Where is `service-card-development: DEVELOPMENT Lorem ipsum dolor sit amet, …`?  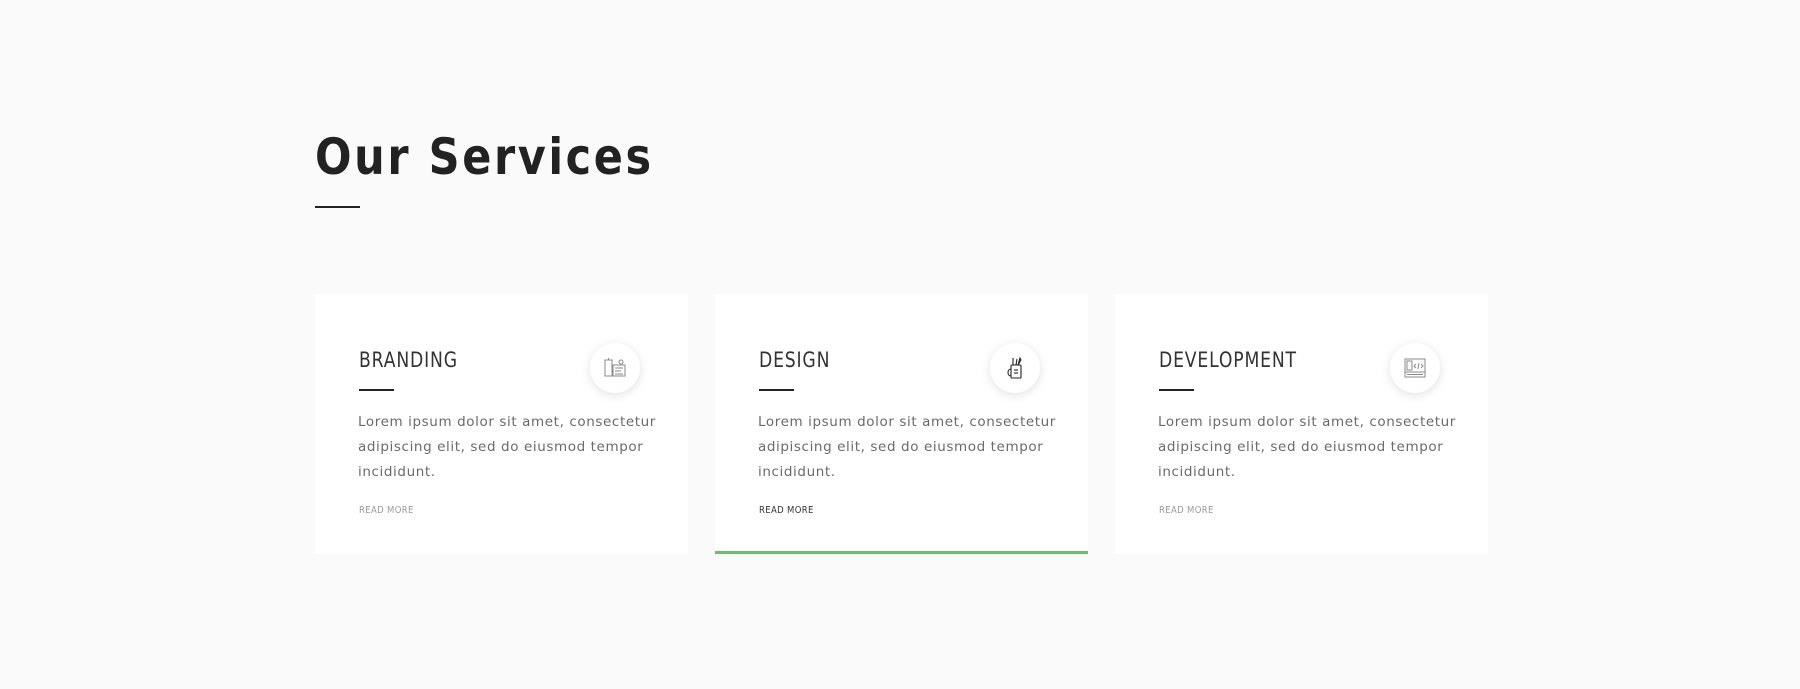
service-card-development: DEVELOPMENT Lorem ipsum dolor sit amet, … is located at coordinates (1301, 424).